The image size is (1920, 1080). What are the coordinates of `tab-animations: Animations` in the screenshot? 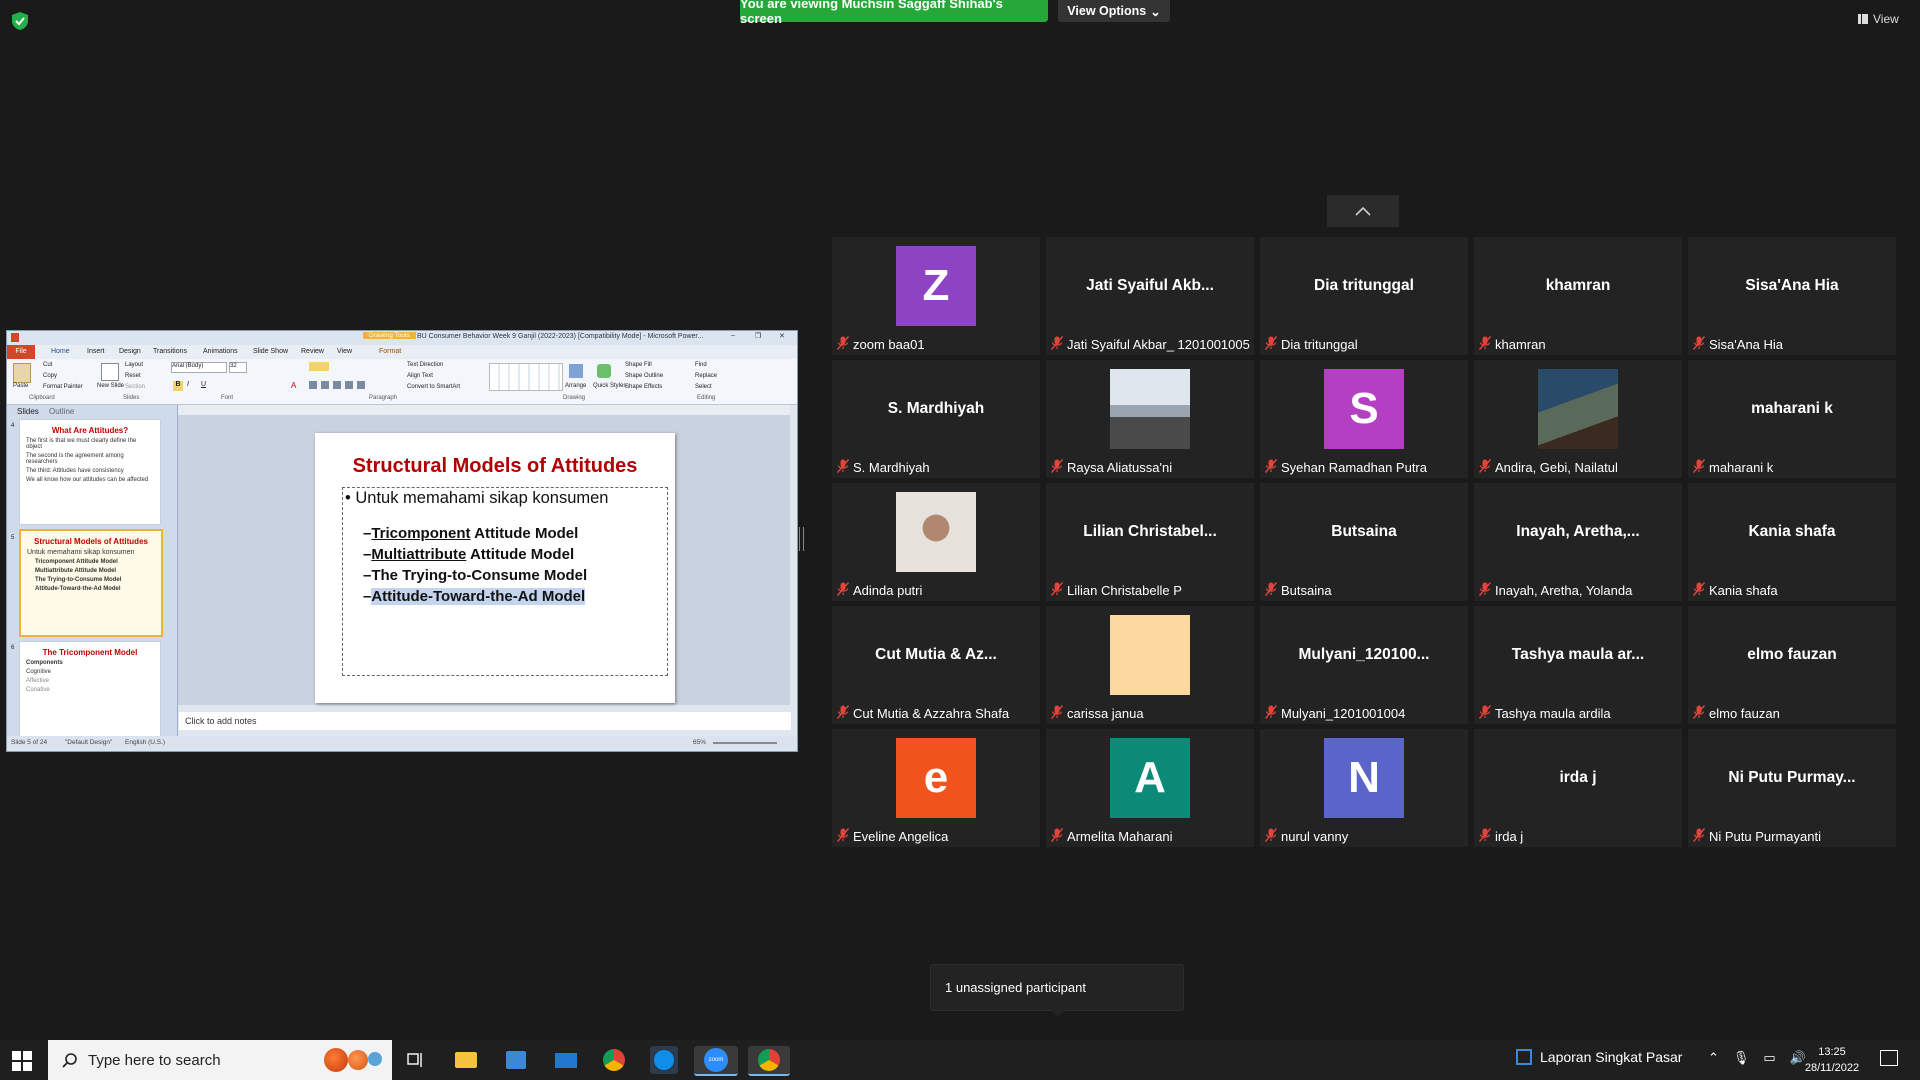 It's located at (220, 351).